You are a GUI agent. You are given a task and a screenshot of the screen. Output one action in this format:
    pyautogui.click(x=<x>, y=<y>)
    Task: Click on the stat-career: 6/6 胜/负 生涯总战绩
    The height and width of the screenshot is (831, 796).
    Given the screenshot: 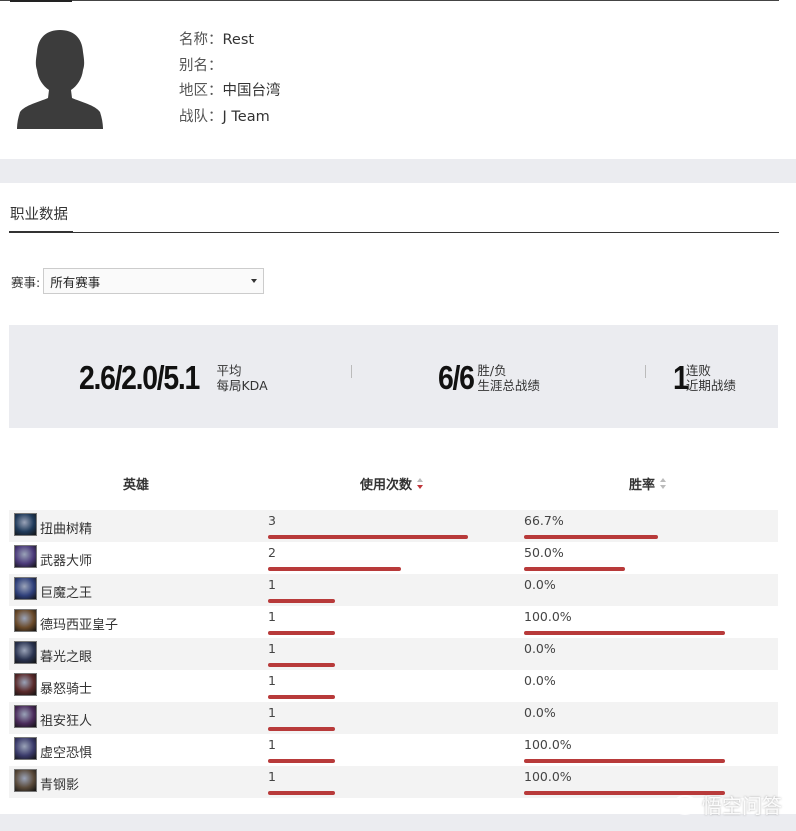 What is the action you would take?
    pyautogui.click(x=489, y=378)
    